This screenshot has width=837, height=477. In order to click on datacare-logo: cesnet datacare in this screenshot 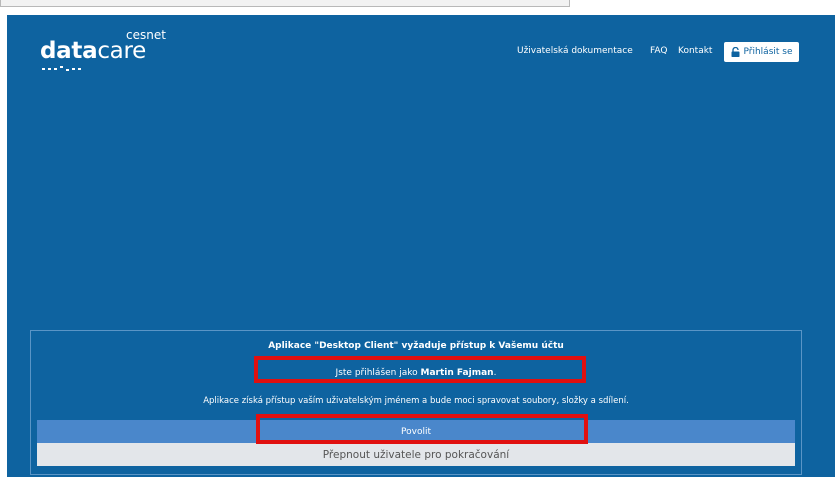, I will do `click(103, 49)`.